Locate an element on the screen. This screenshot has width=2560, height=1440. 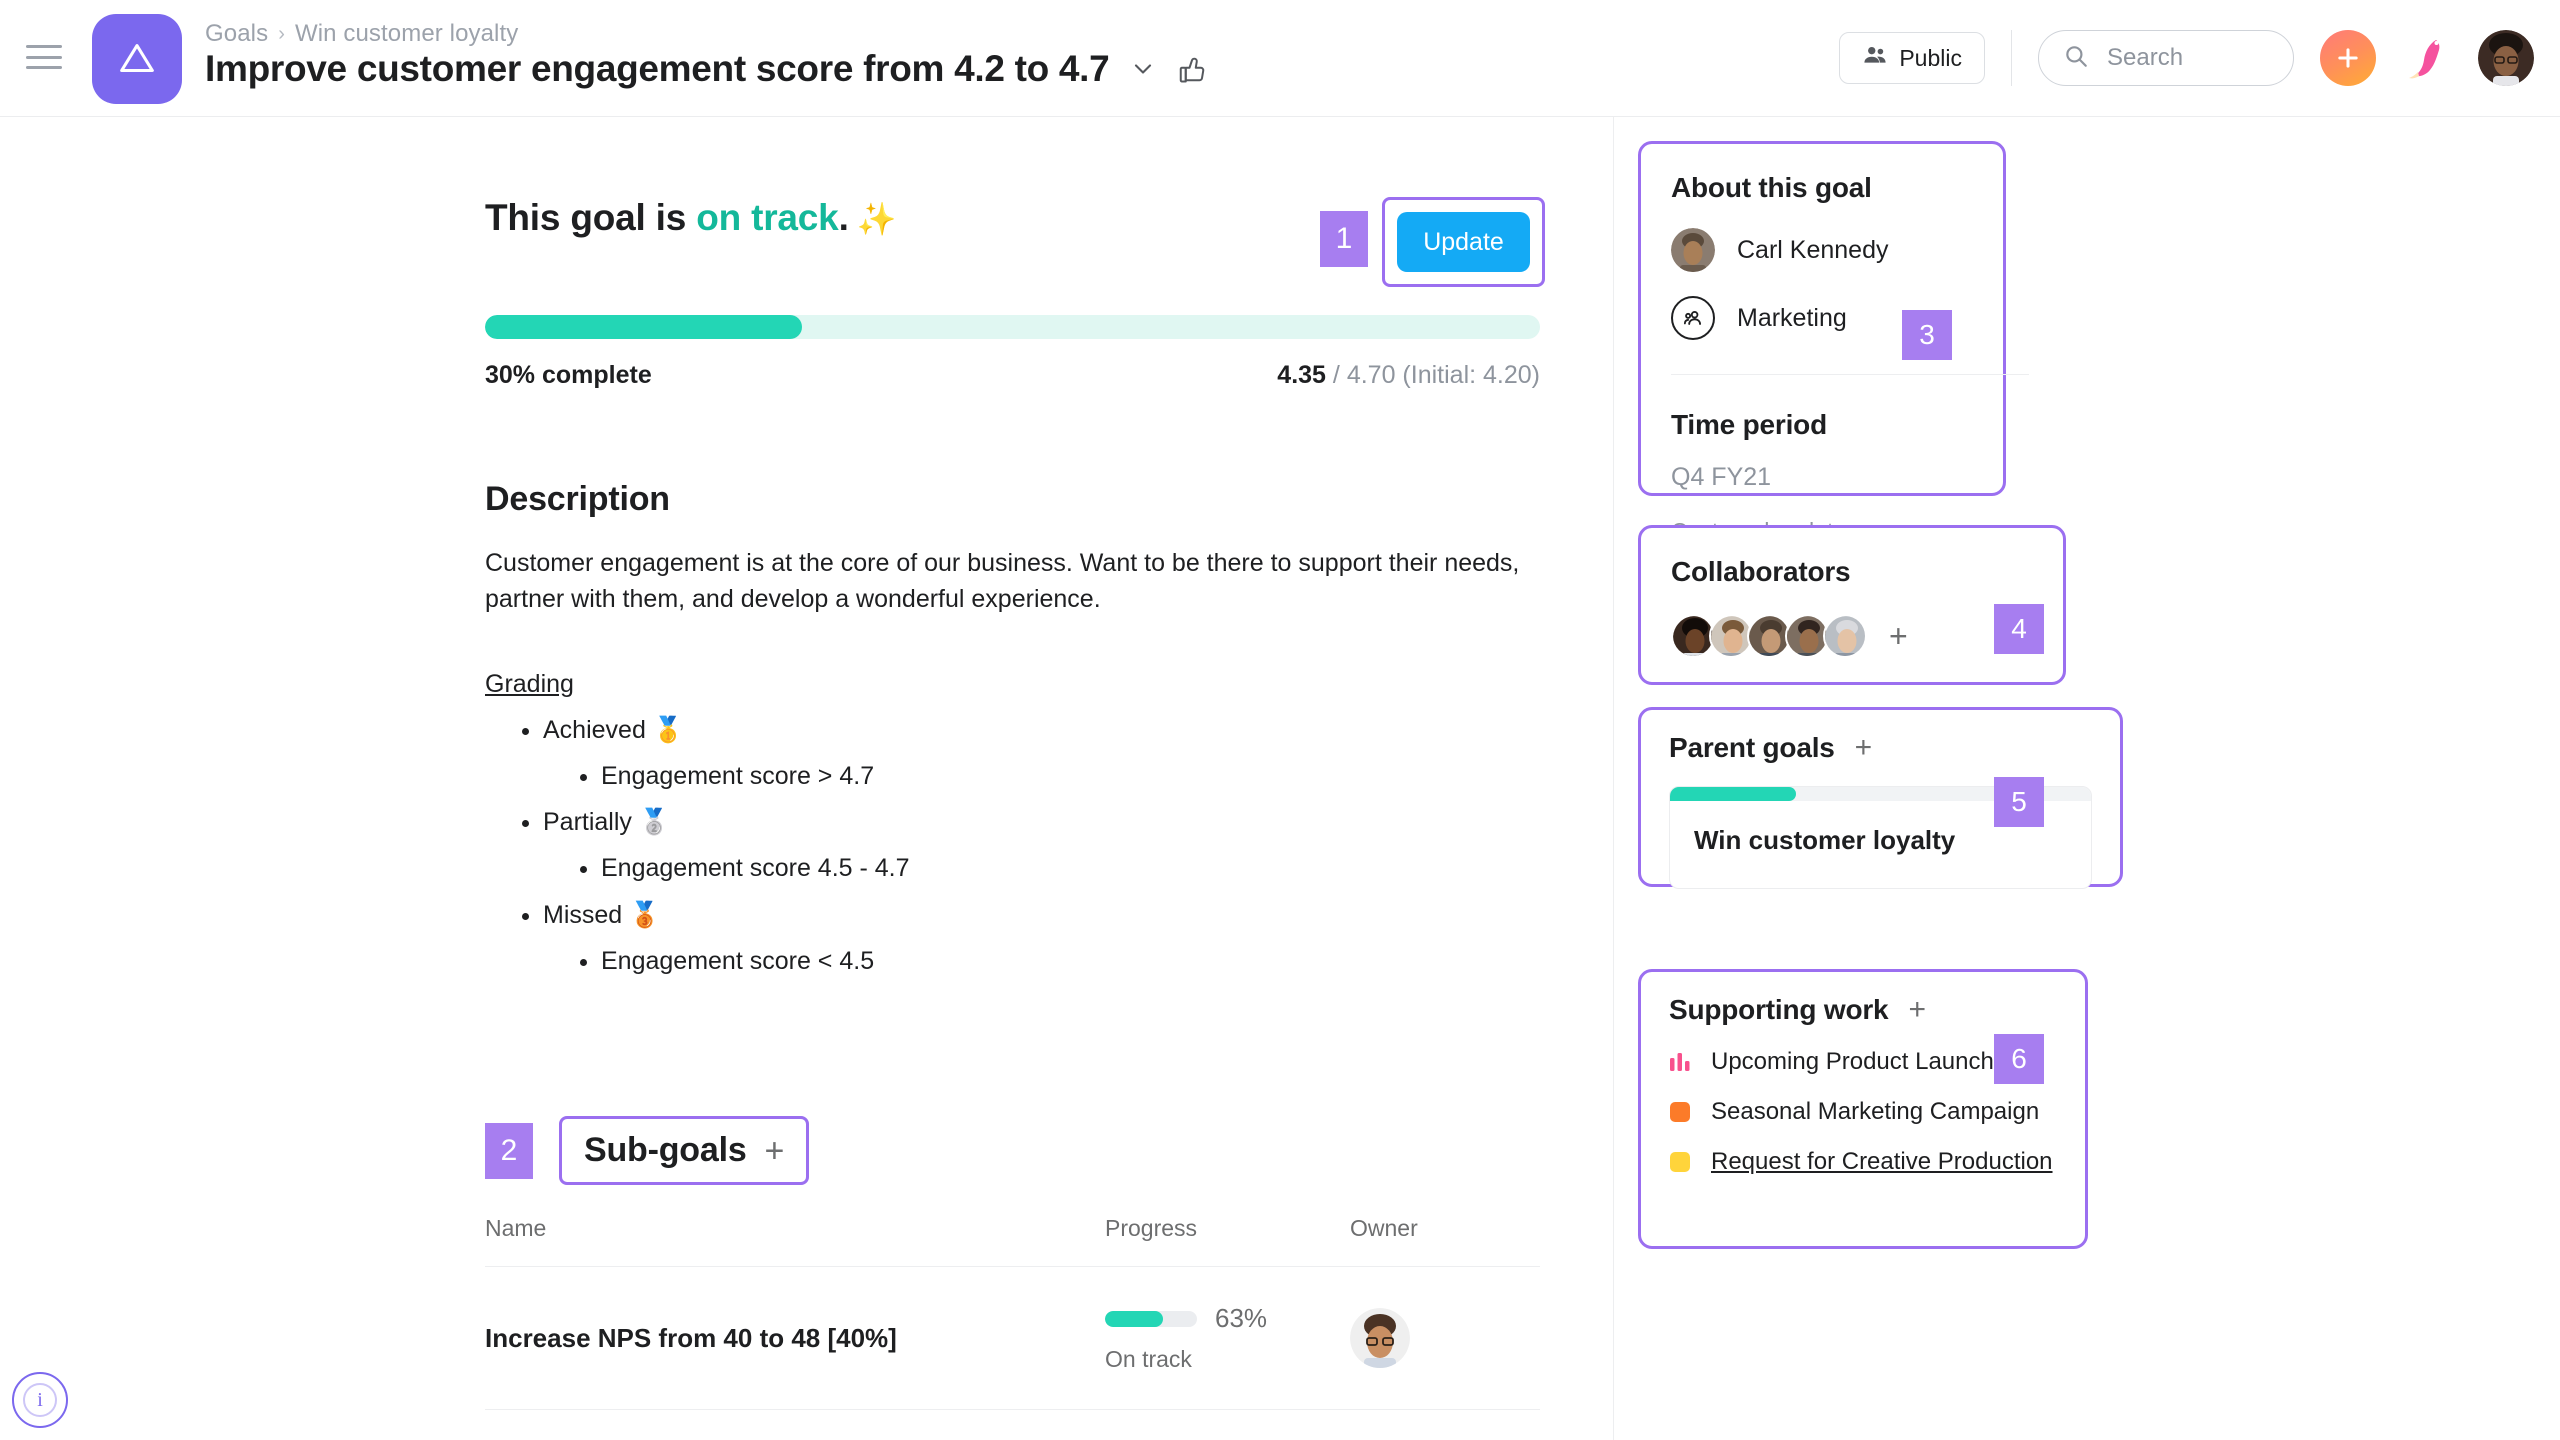
breadcrumb-goals: Goals is located at coordinates (236, 34).